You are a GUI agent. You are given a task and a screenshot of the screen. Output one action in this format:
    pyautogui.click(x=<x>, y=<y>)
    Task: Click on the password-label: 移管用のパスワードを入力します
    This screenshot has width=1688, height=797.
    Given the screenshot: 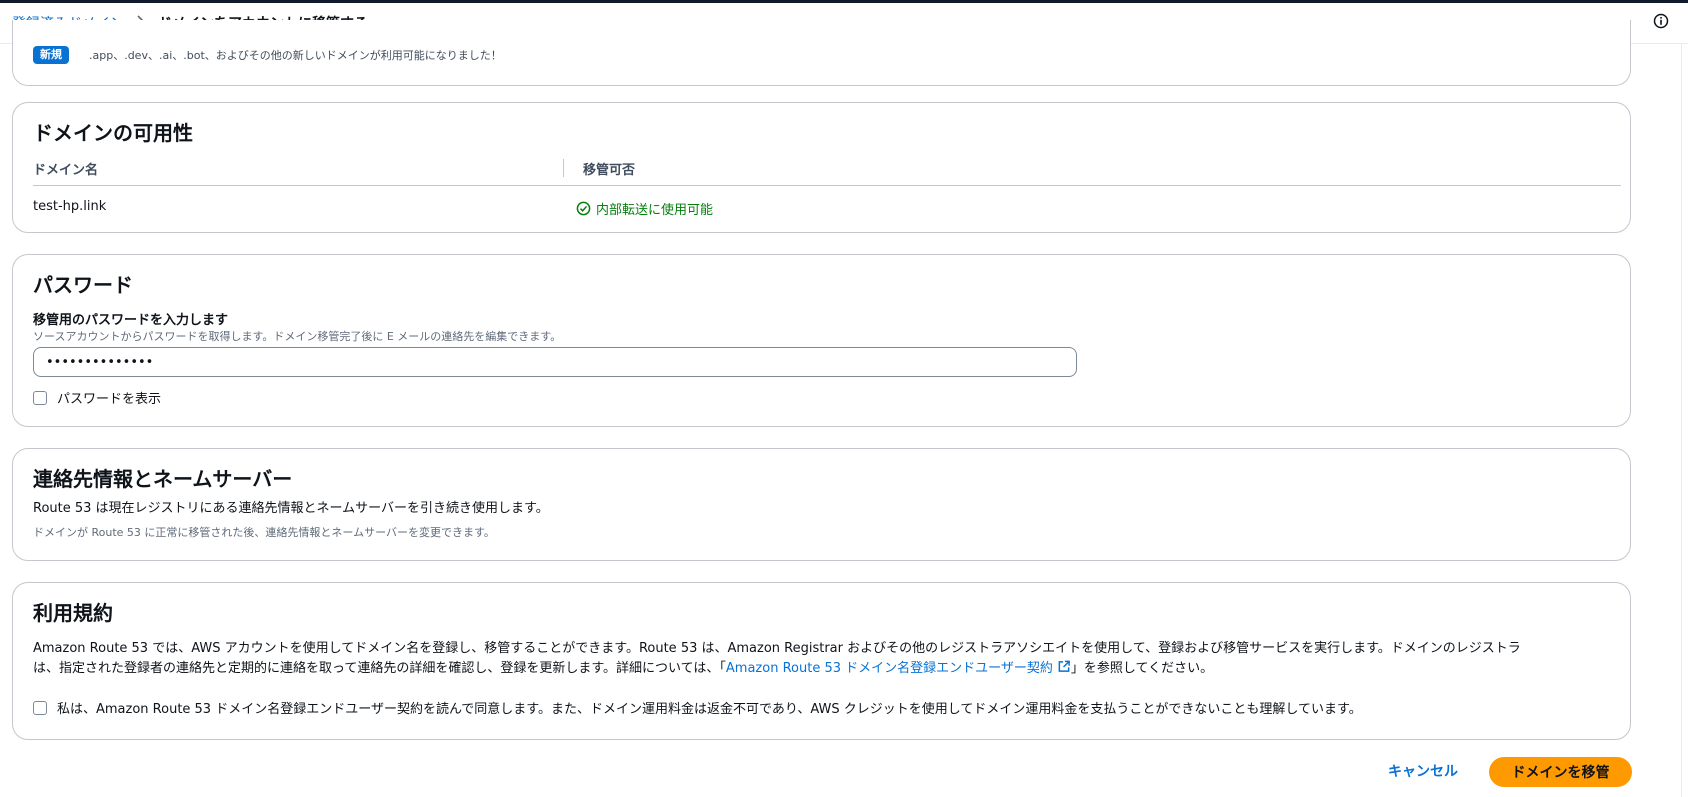 What is the action you would take?
    pyautogui.click(x=131, y=320)
    